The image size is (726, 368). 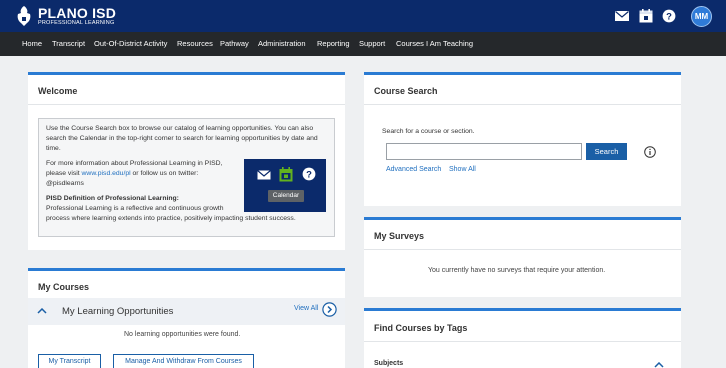 What do you see at coordinates (522, 257) in the screenshot?
I see `my-surveys-panel` at bounding box center [522, 257].